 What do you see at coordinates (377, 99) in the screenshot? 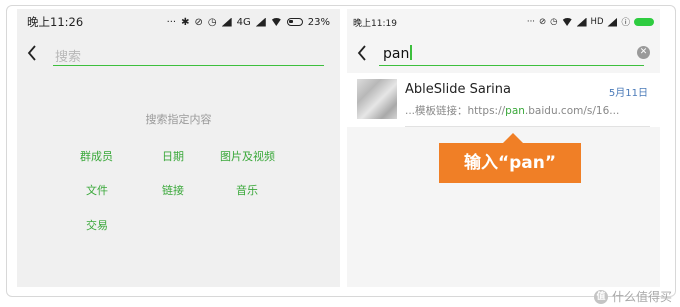
I see `result-thumbnail` at bounding box center [377, 99].